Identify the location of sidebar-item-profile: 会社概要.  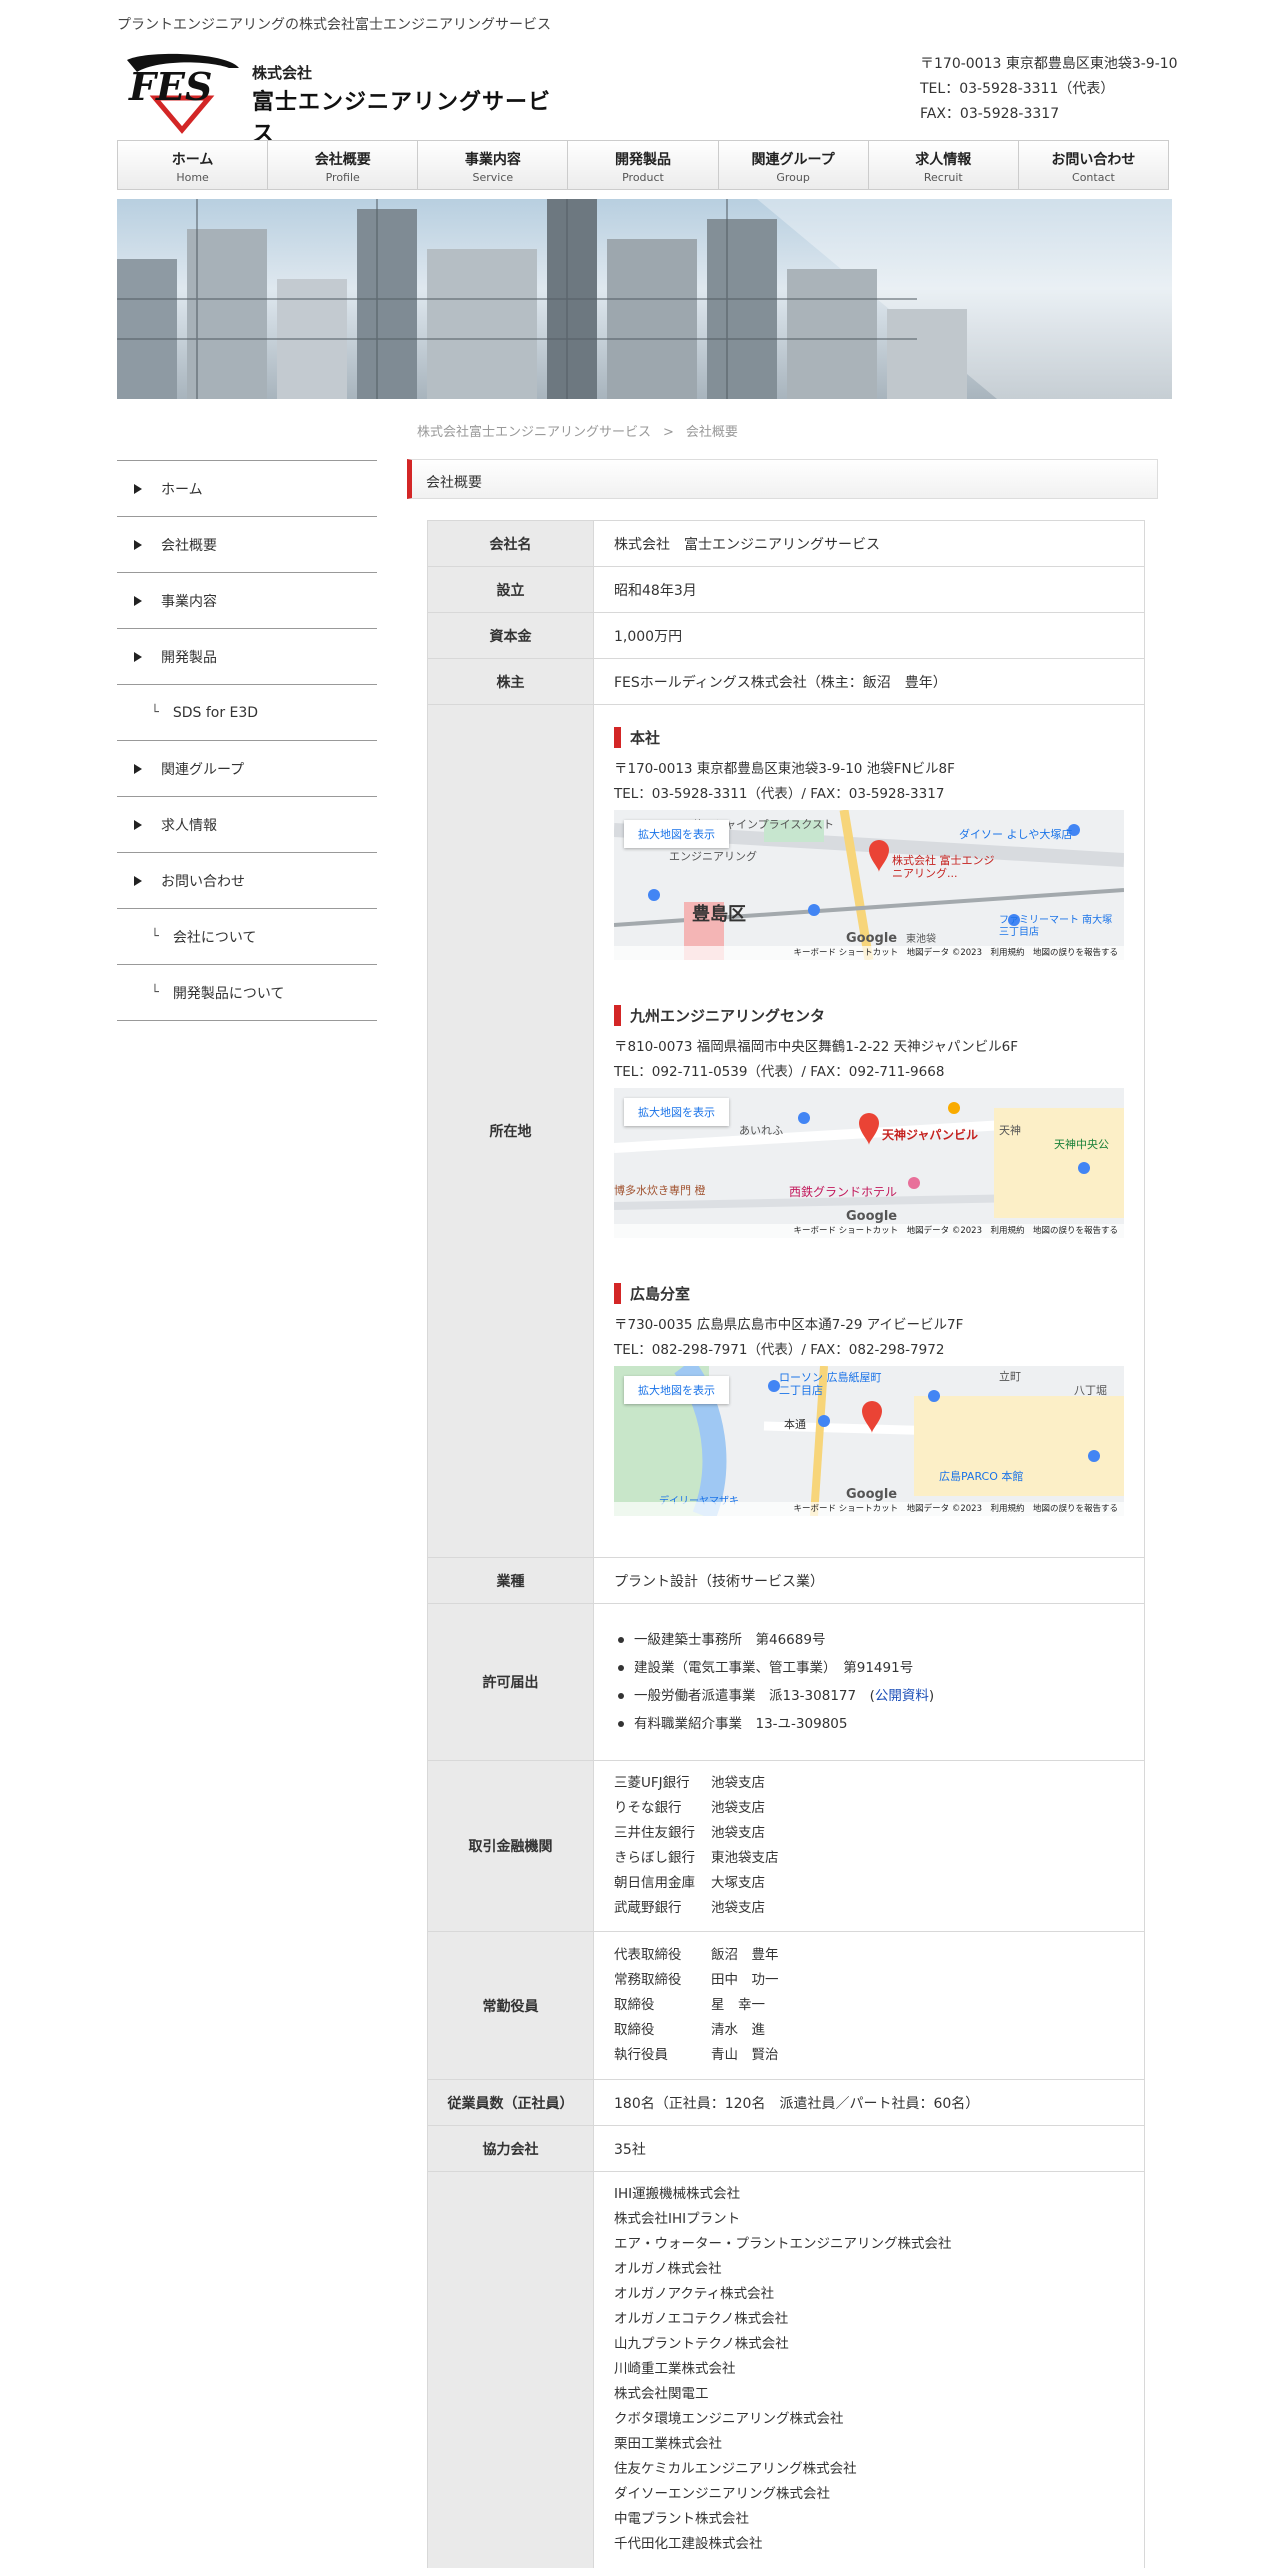
(247, 545).